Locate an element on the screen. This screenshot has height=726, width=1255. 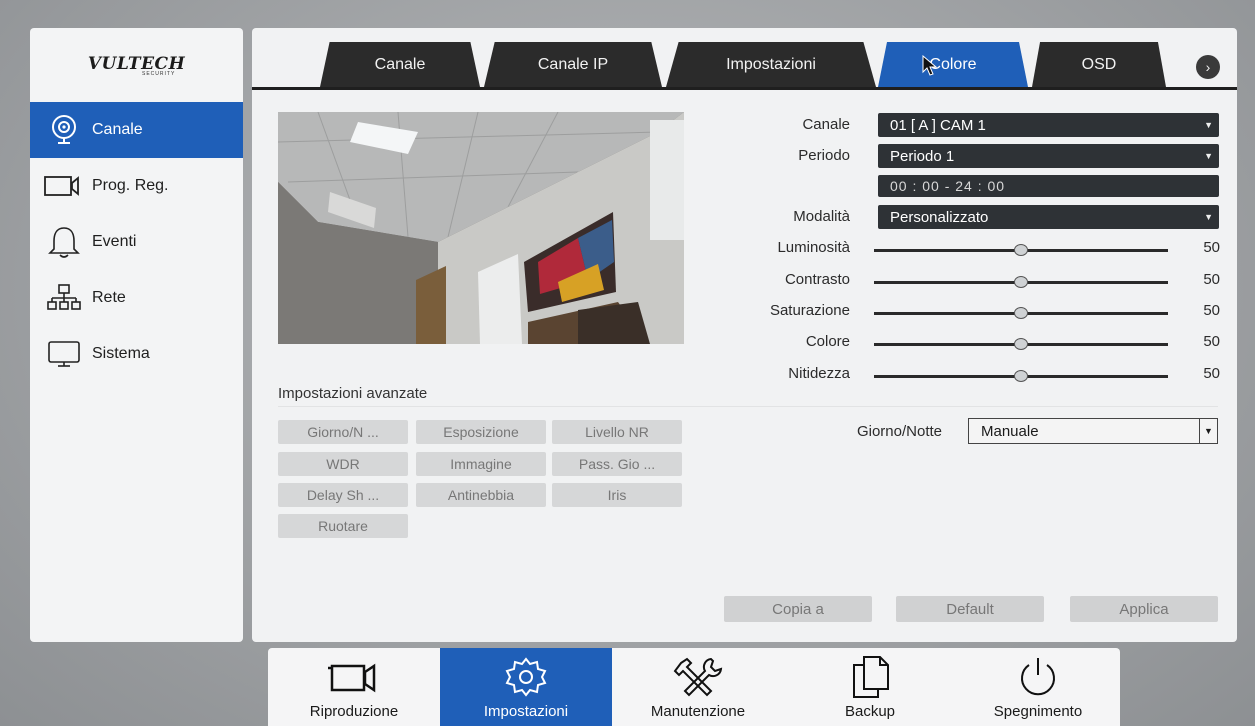
apply-button: Applica is located at coordinates (1144, 609).